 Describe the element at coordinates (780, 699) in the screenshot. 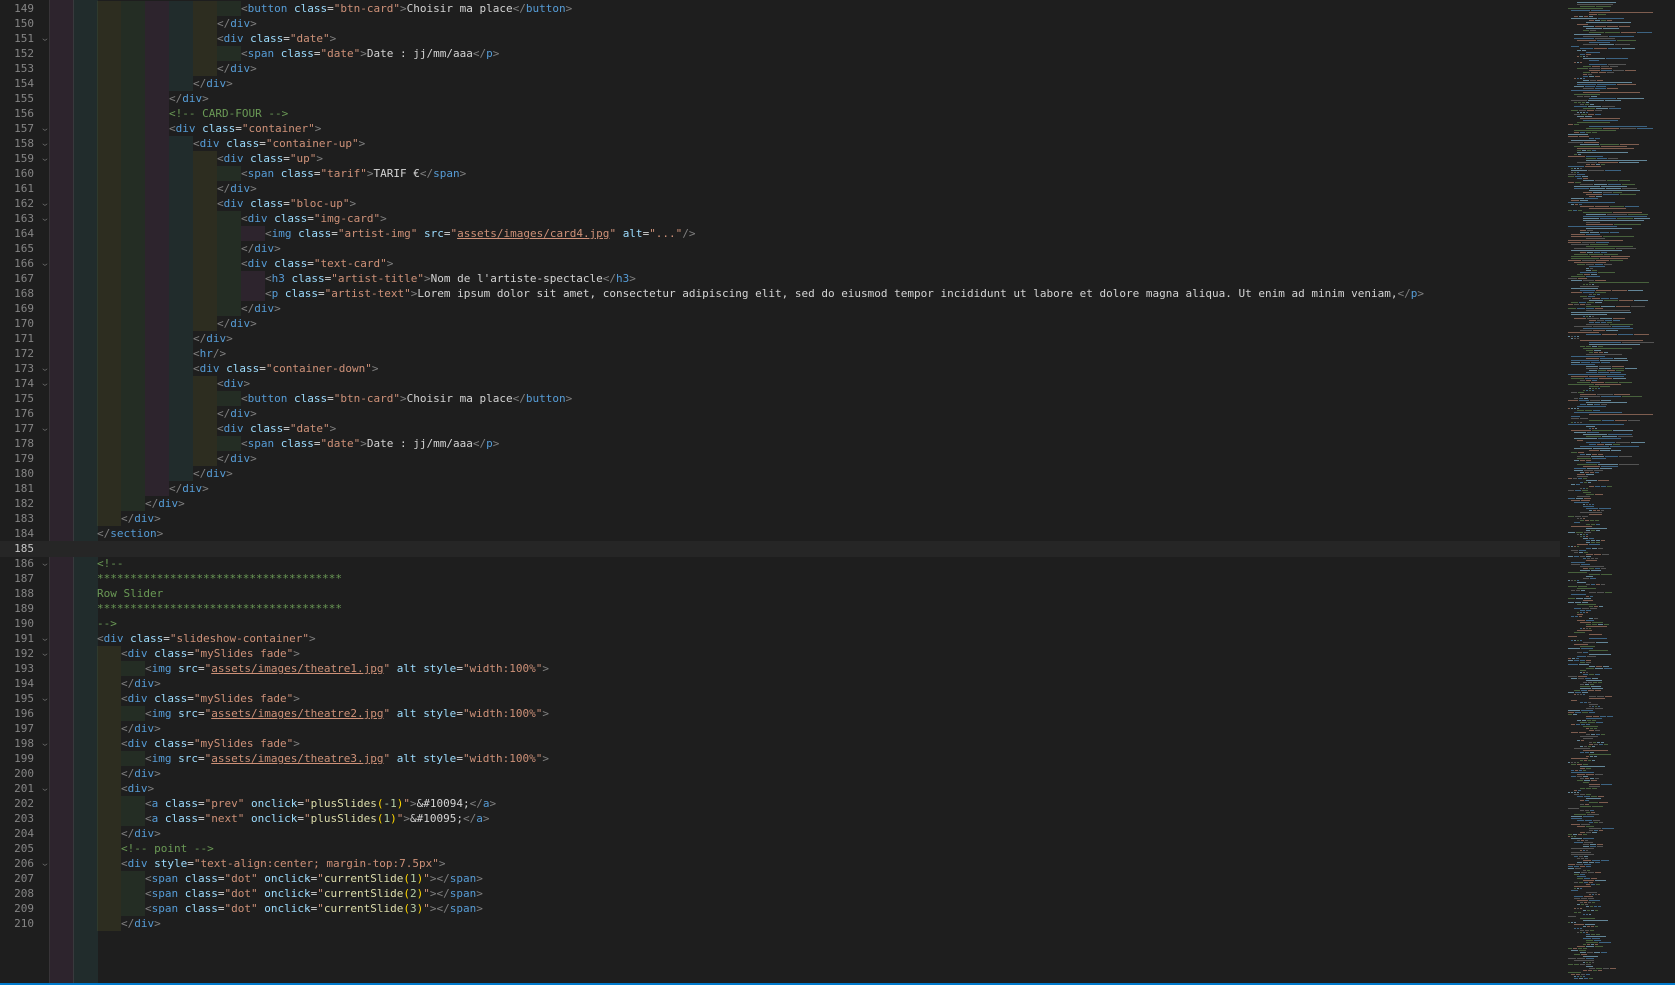

I see `code-line: 195 ⌵ <div class="mySlides fade">` at that location.